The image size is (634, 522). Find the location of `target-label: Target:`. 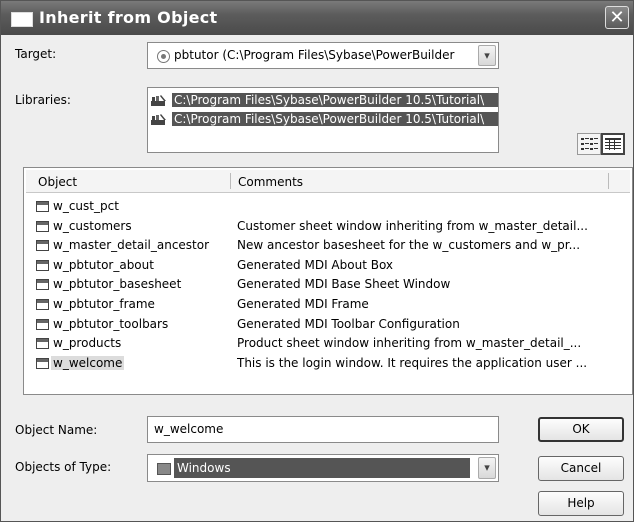

target-label: Target: is located at coordinates (36, 54).